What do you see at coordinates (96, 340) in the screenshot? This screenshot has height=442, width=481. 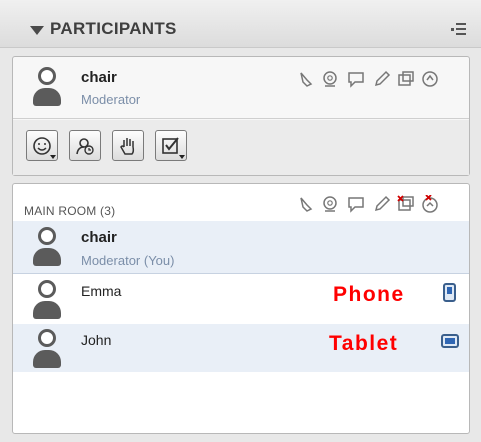 I see `participant-name: John` at bounding box center [96, 340].